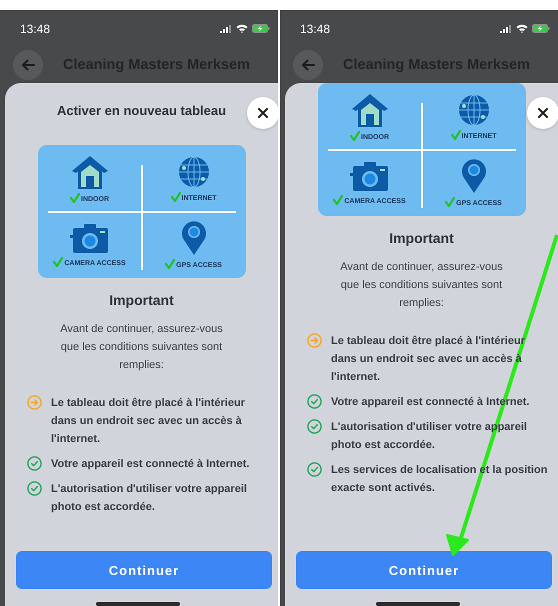 The height and width of the screenshot is (606, 558). Describe the element at coordinates (150, 464) in the screenshot. I see `condition-text: Votre appareil est connecté à Internet.` at that location.